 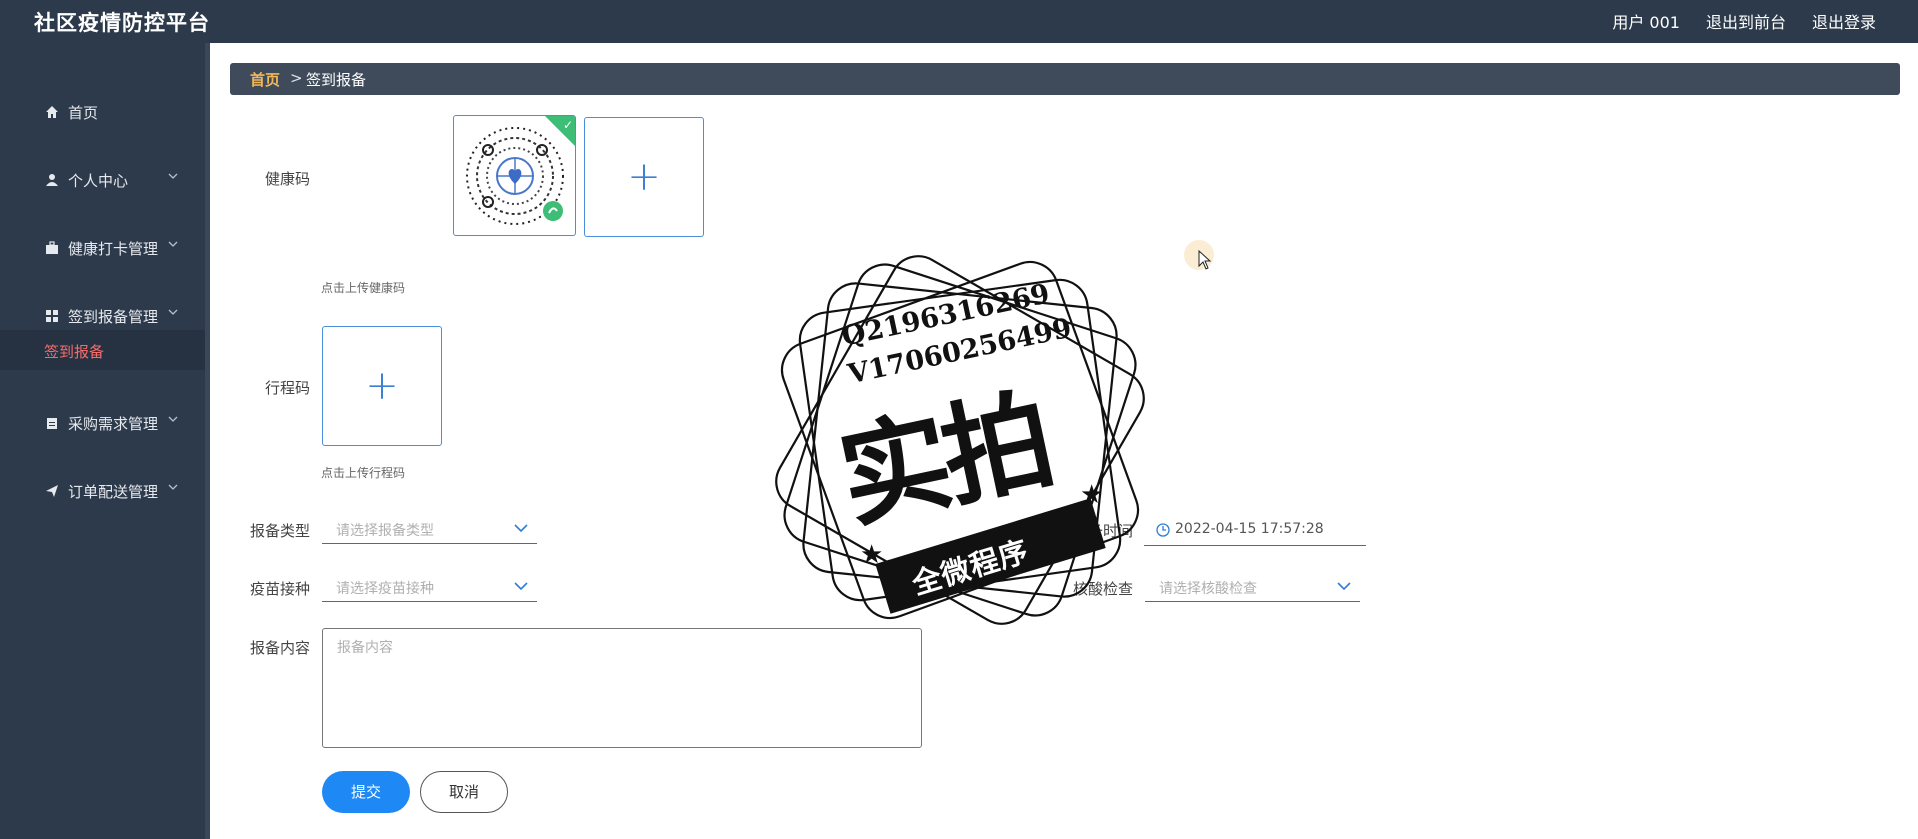 I want to click on mouse-pointer-icon, so click(x=1205, y=260).